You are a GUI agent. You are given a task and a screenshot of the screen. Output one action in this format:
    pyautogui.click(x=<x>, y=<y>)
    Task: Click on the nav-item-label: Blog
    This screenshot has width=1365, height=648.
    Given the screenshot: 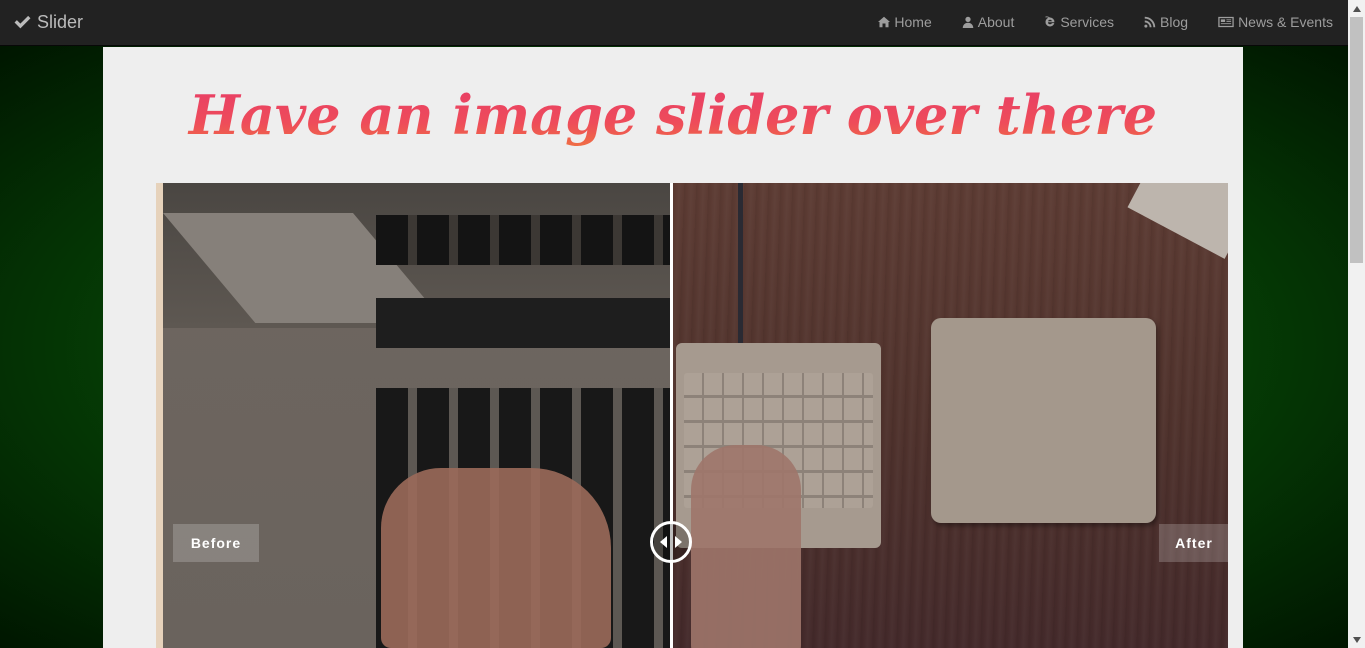 What is the action you would take?
    pyautogui.click(x=1174, y=22)
    